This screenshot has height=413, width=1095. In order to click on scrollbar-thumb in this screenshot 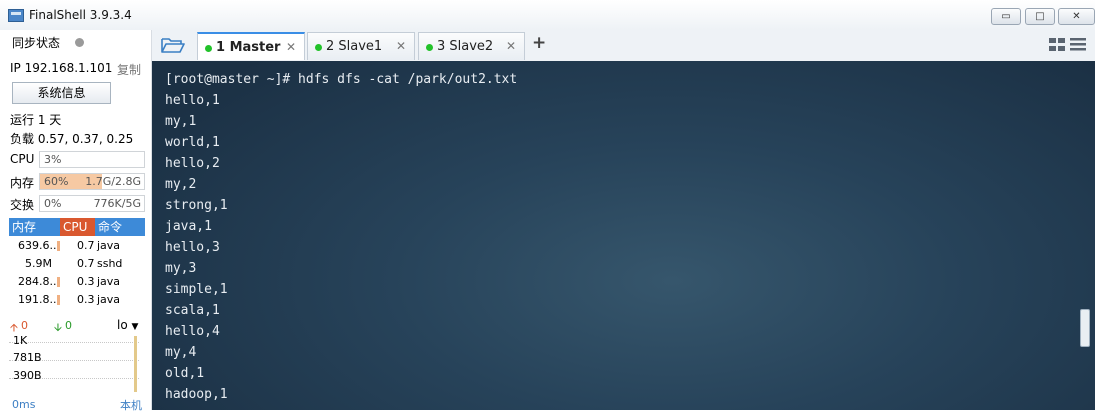, I will do `click(1085, 328)`.